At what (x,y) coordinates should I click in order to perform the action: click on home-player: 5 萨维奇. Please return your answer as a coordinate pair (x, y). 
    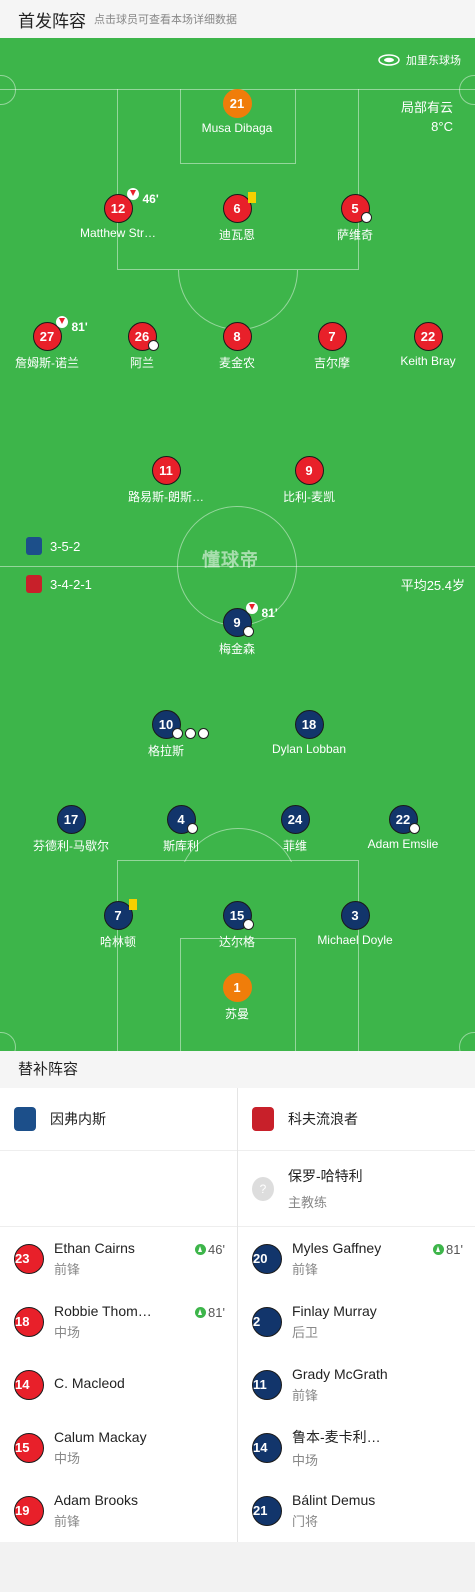
    Looking at the image, I should click on (355, 218).